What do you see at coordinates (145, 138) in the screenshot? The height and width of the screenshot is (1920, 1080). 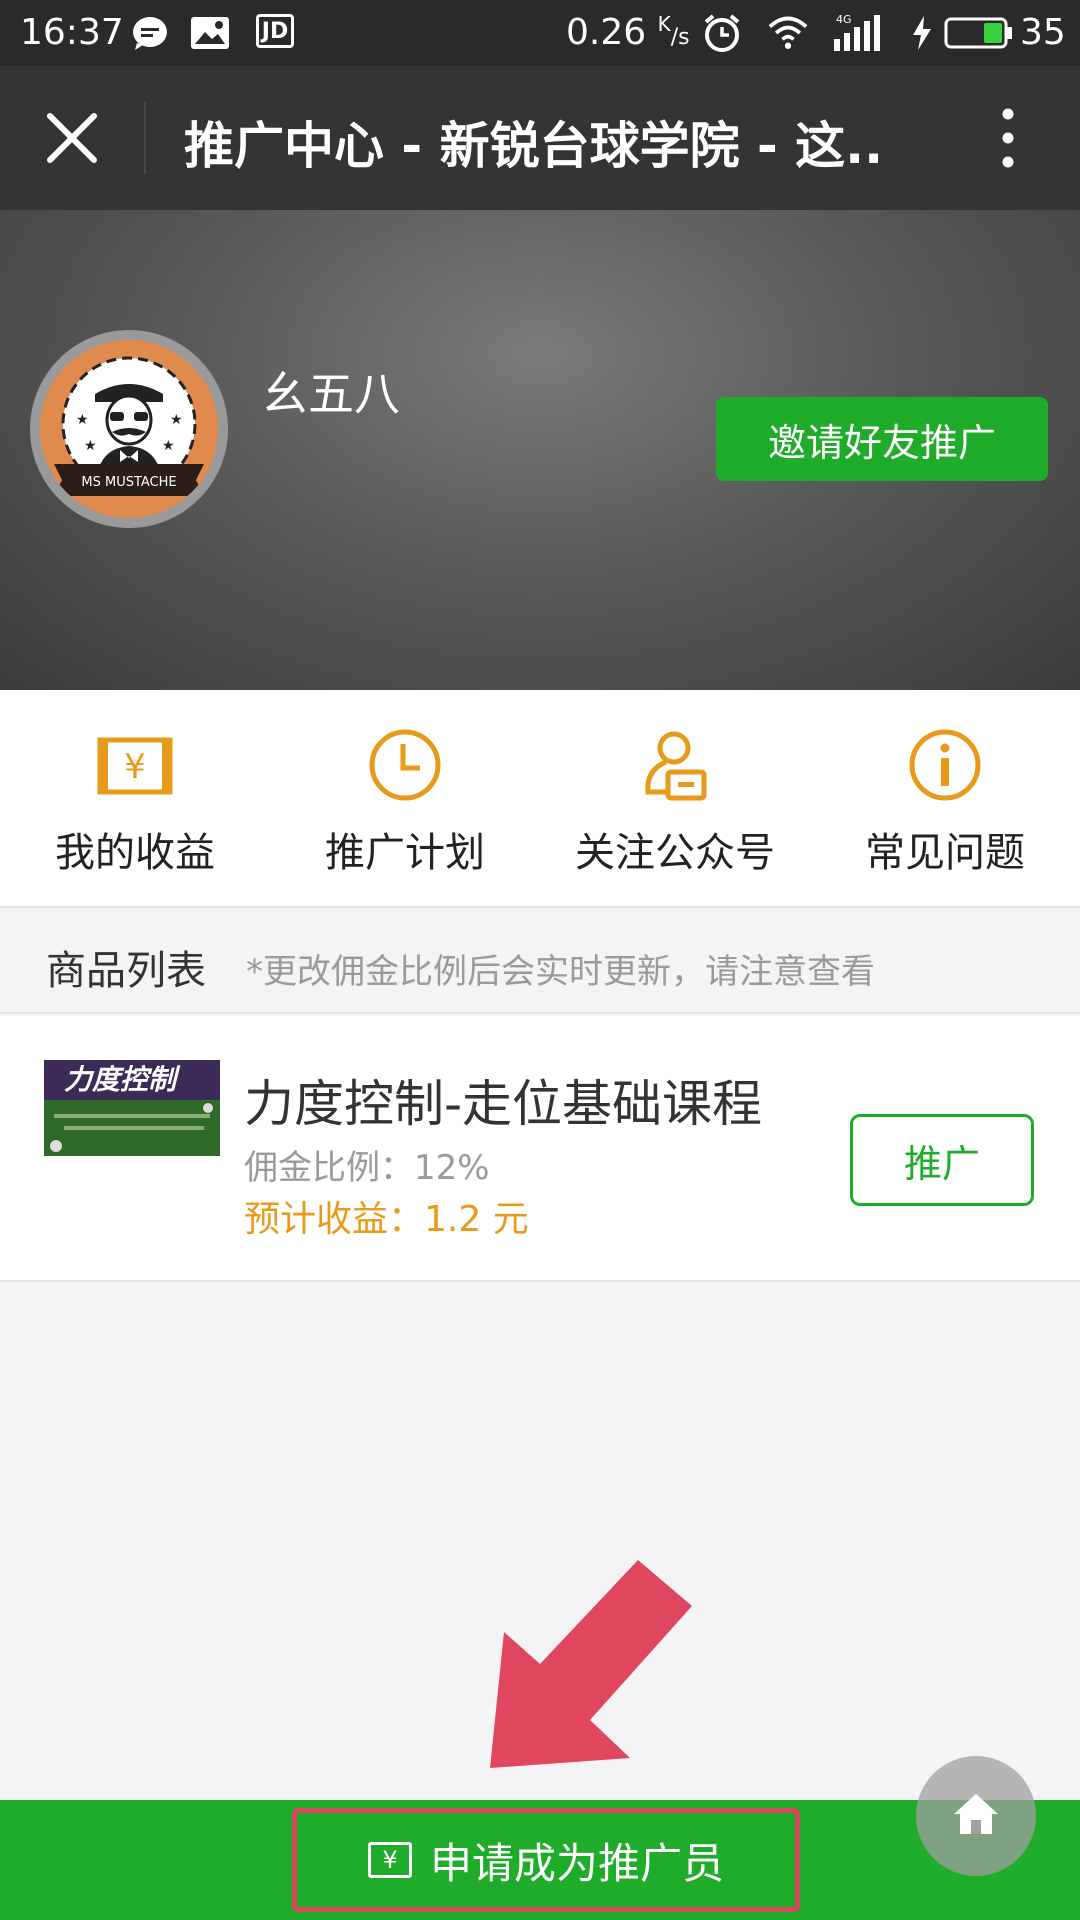 I see `title-divider` at bounding box center [145, 138].